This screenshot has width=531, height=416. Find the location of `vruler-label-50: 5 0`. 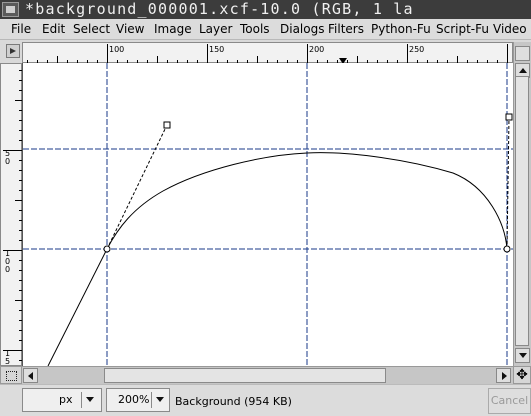

vruler-label-50: 5 0 is located at coordinates (8, 157).